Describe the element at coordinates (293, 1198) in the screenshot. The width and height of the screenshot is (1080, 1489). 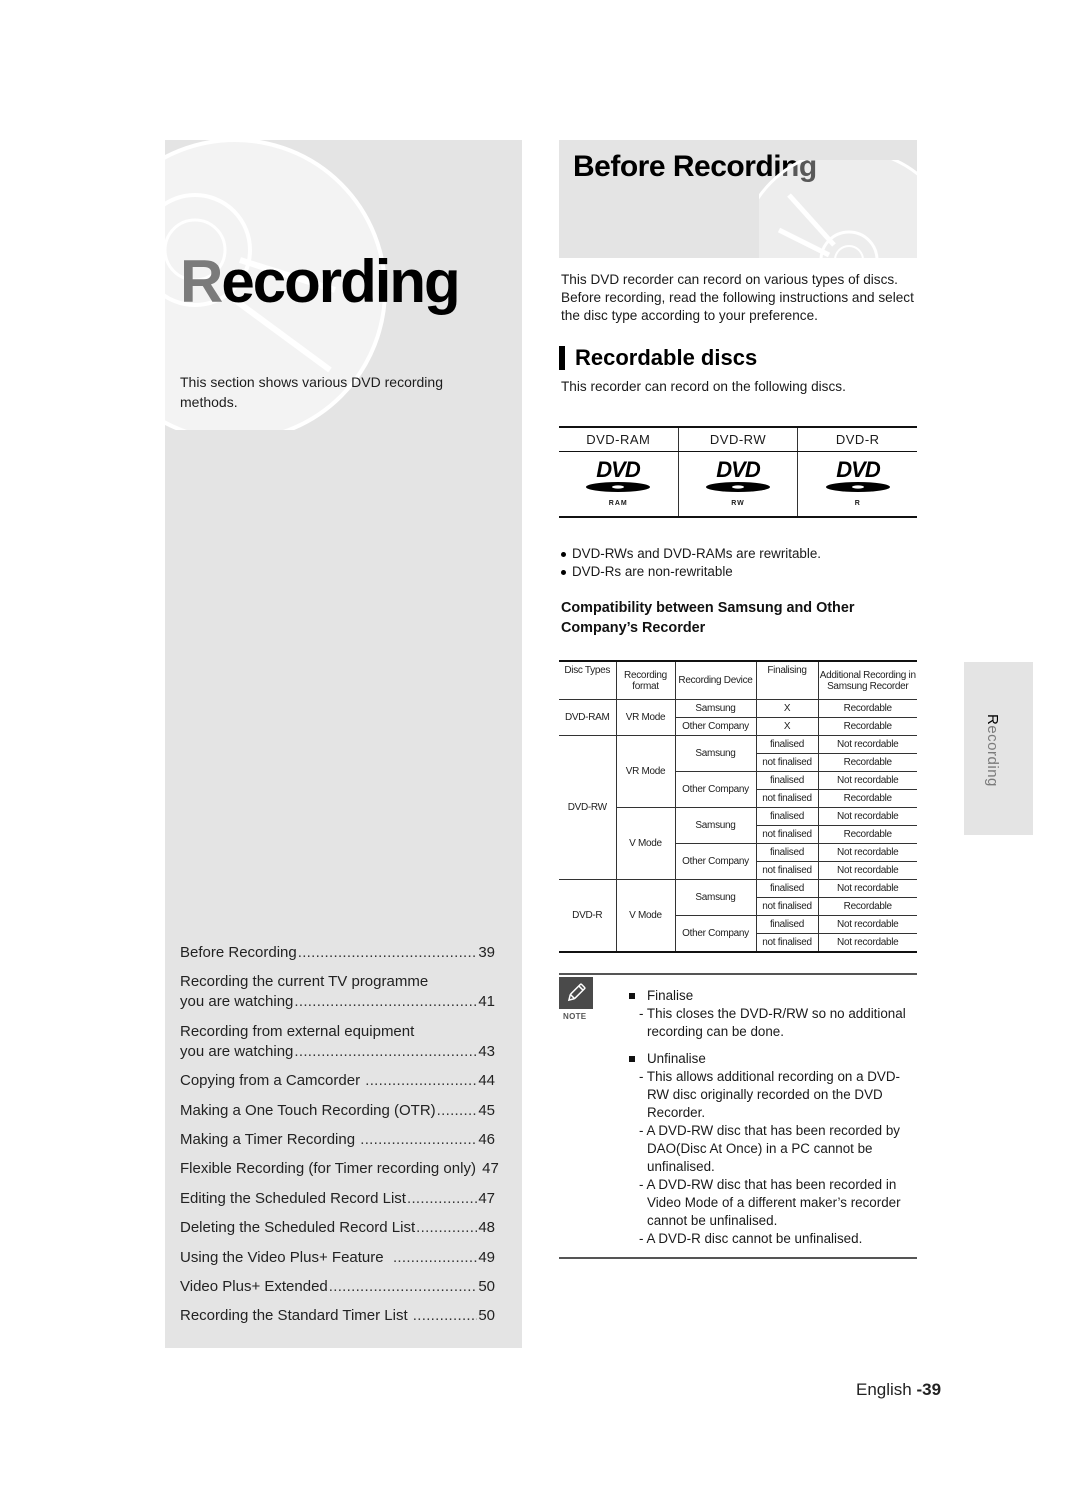
I see `toc-item-title: Editing the Scheduled Record List` at that location.